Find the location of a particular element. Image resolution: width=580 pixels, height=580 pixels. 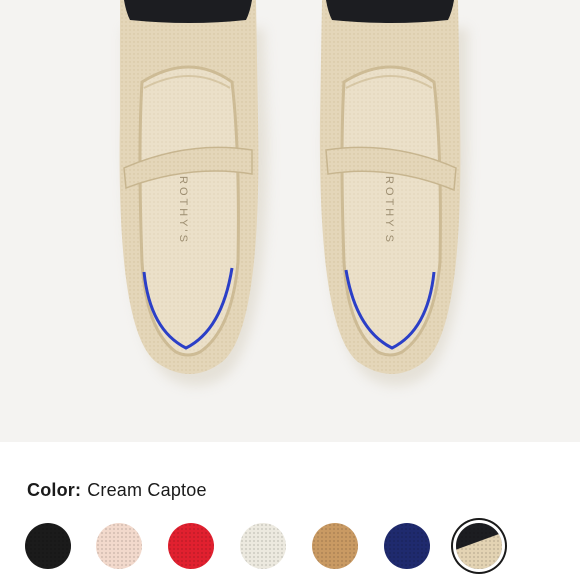

left-shoe-brand-mark: ROTHY'S is located at coordinates (183, 210).